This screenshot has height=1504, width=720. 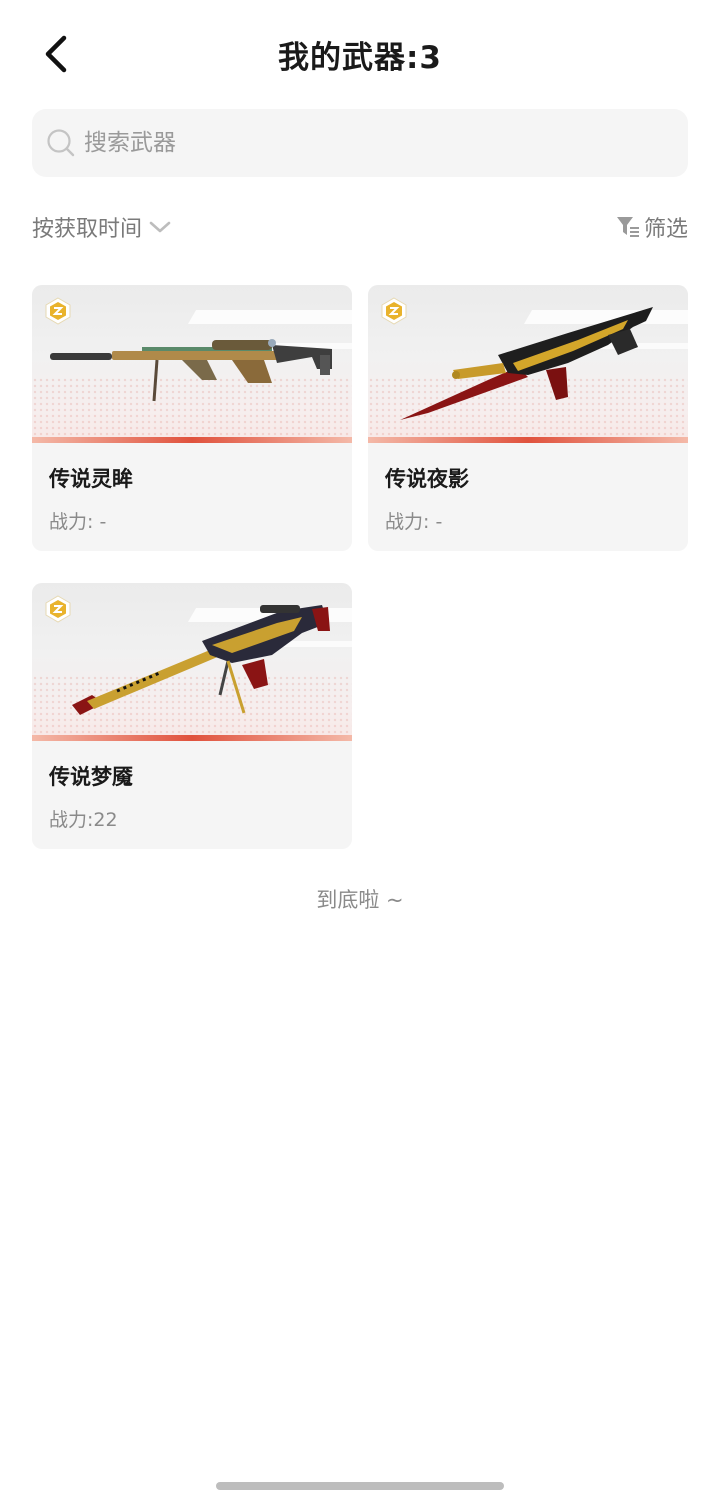 I want to click on filter-icon, so click(x=627, y=227).